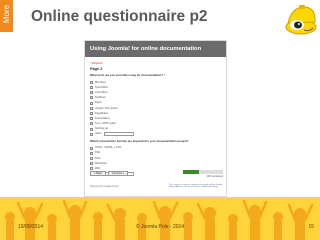  What do you see at coordinates (102, 87) in the screenshot?
I see `option-label: OpenOffice` at bounding box center [102, 87].